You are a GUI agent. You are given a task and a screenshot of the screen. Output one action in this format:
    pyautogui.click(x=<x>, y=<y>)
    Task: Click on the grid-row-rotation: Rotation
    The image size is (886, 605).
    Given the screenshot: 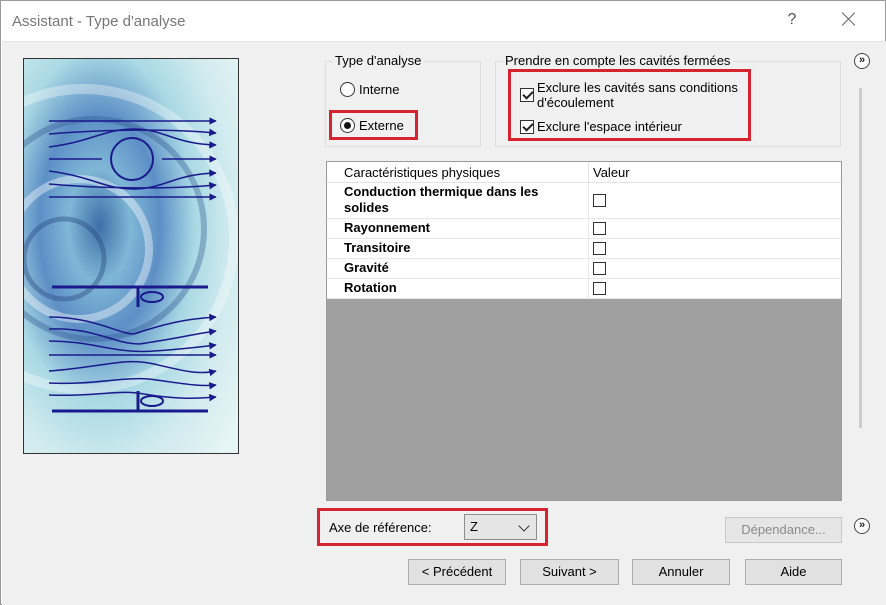 What is the action you would take?
    pyautogui.click(x=584, y=289)
    